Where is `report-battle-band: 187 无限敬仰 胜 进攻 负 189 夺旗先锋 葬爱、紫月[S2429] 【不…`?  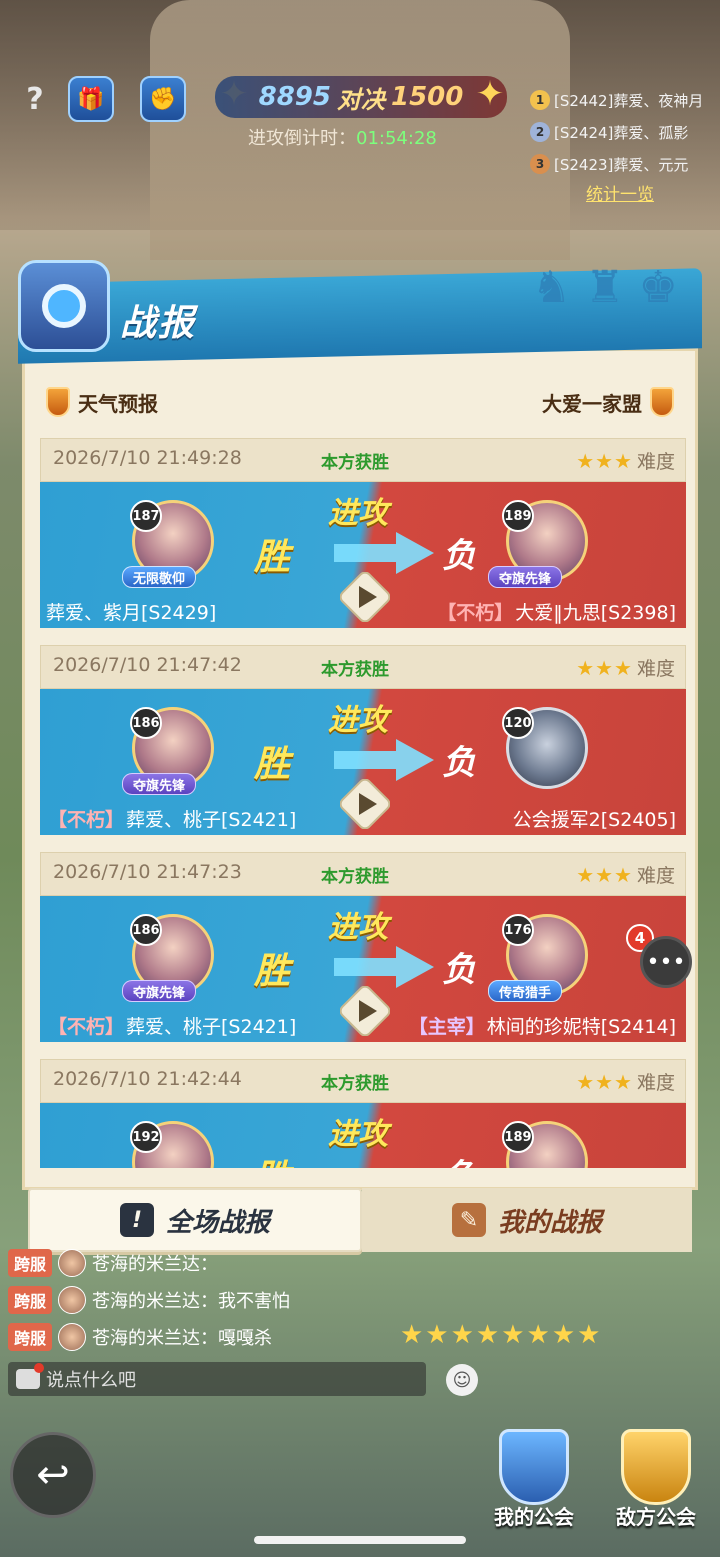
report-battle-band: 187 无限敬仰 胜 进攻 负 189 夺旗先锋 葬爱、紫月[S2429] 【不… is located at coordinates (363, 555).